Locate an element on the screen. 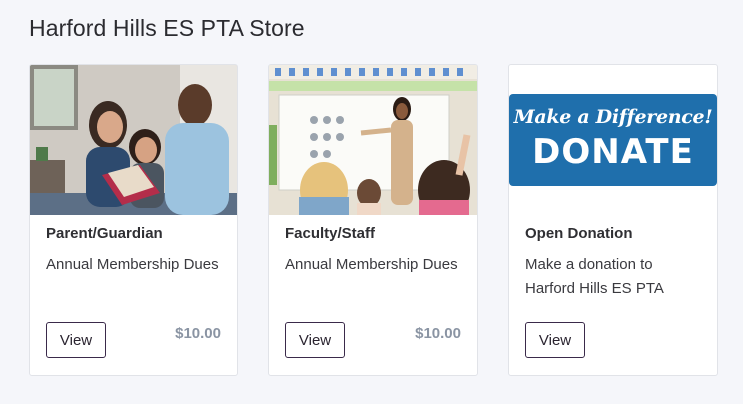  product-description: Make a donation to Harford Hills ES PTA is located at coordinates (594, 276).